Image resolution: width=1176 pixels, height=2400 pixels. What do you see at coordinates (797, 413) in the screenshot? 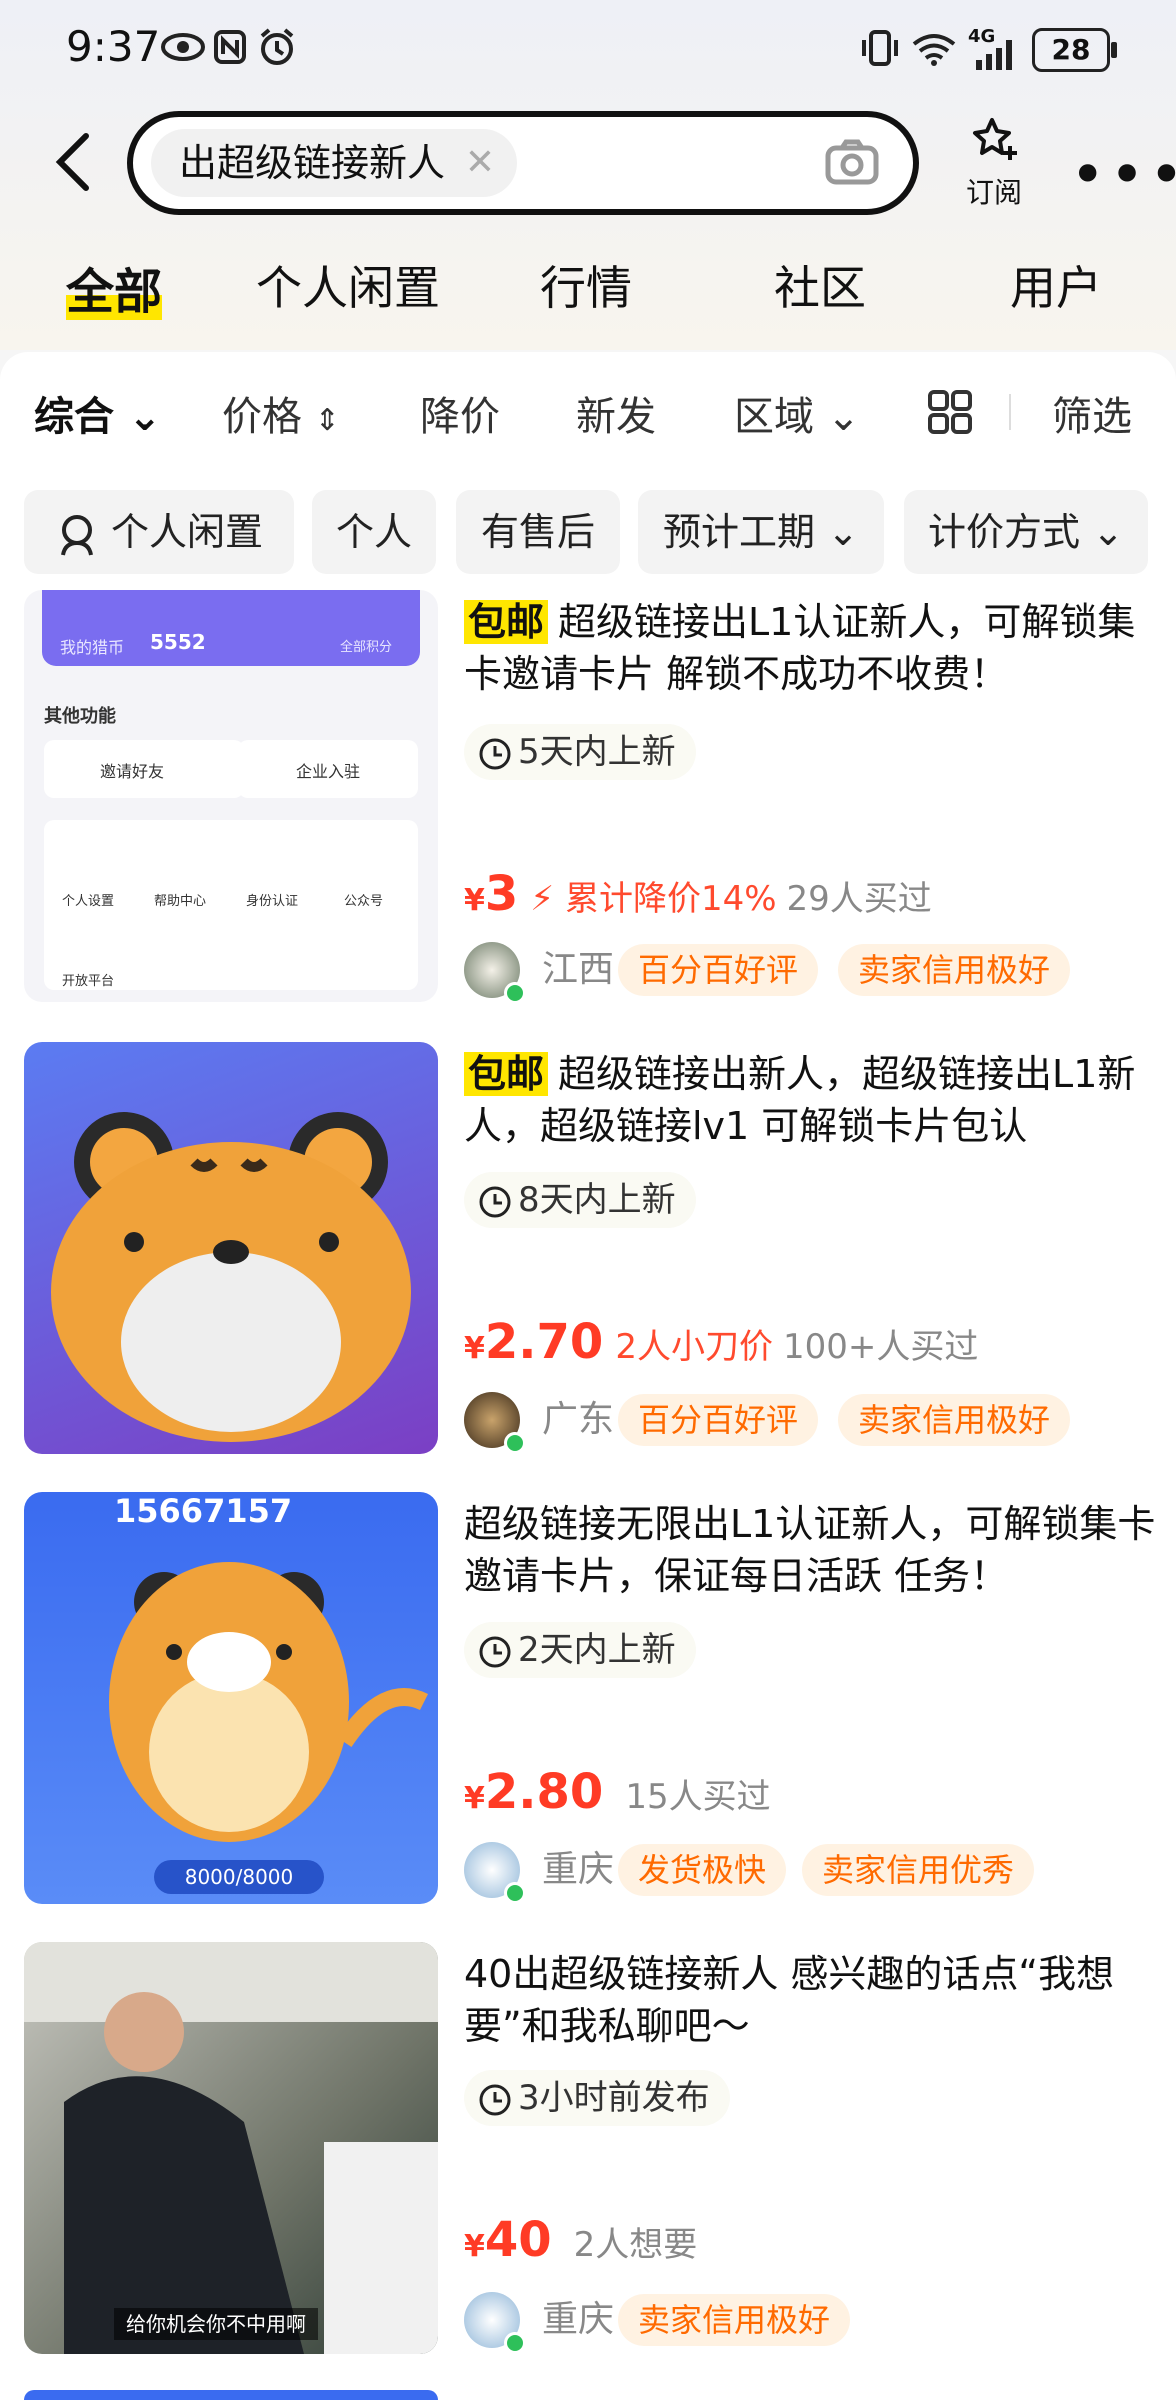
I see `sort-region: 区域 ⌄` at bounding box center [797, 413].